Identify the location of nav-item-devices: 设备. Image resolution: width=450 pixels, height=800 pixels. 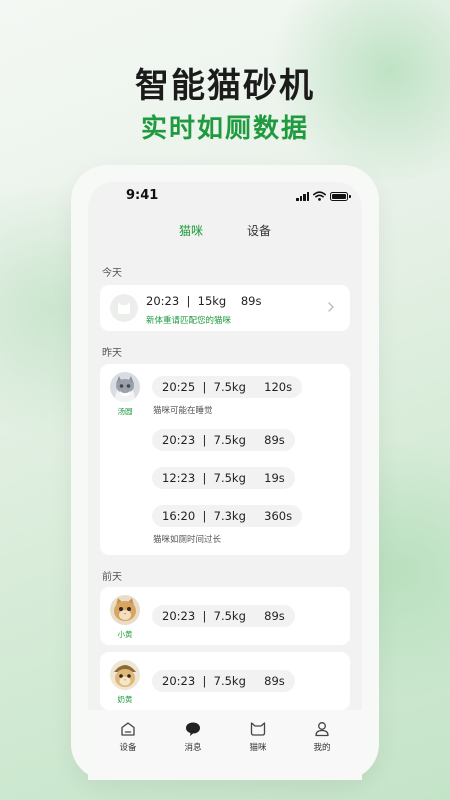
(128, 736).